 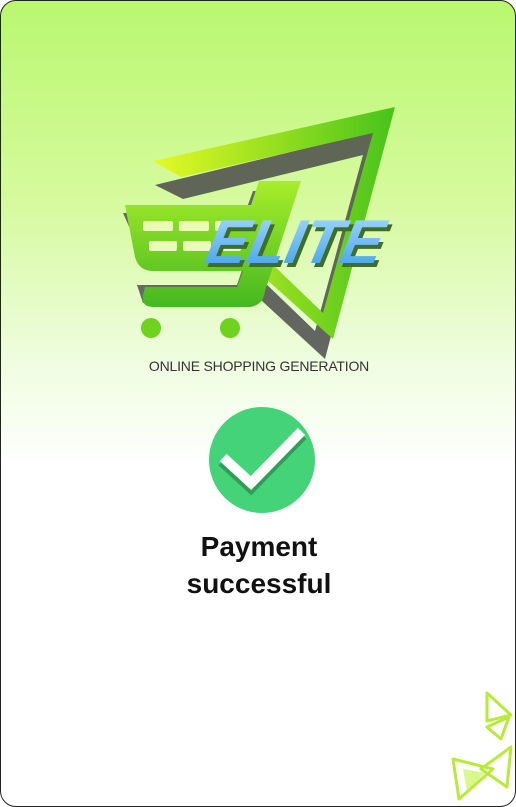 I want to click on check-circle-icon, so click(x=262, y=460).